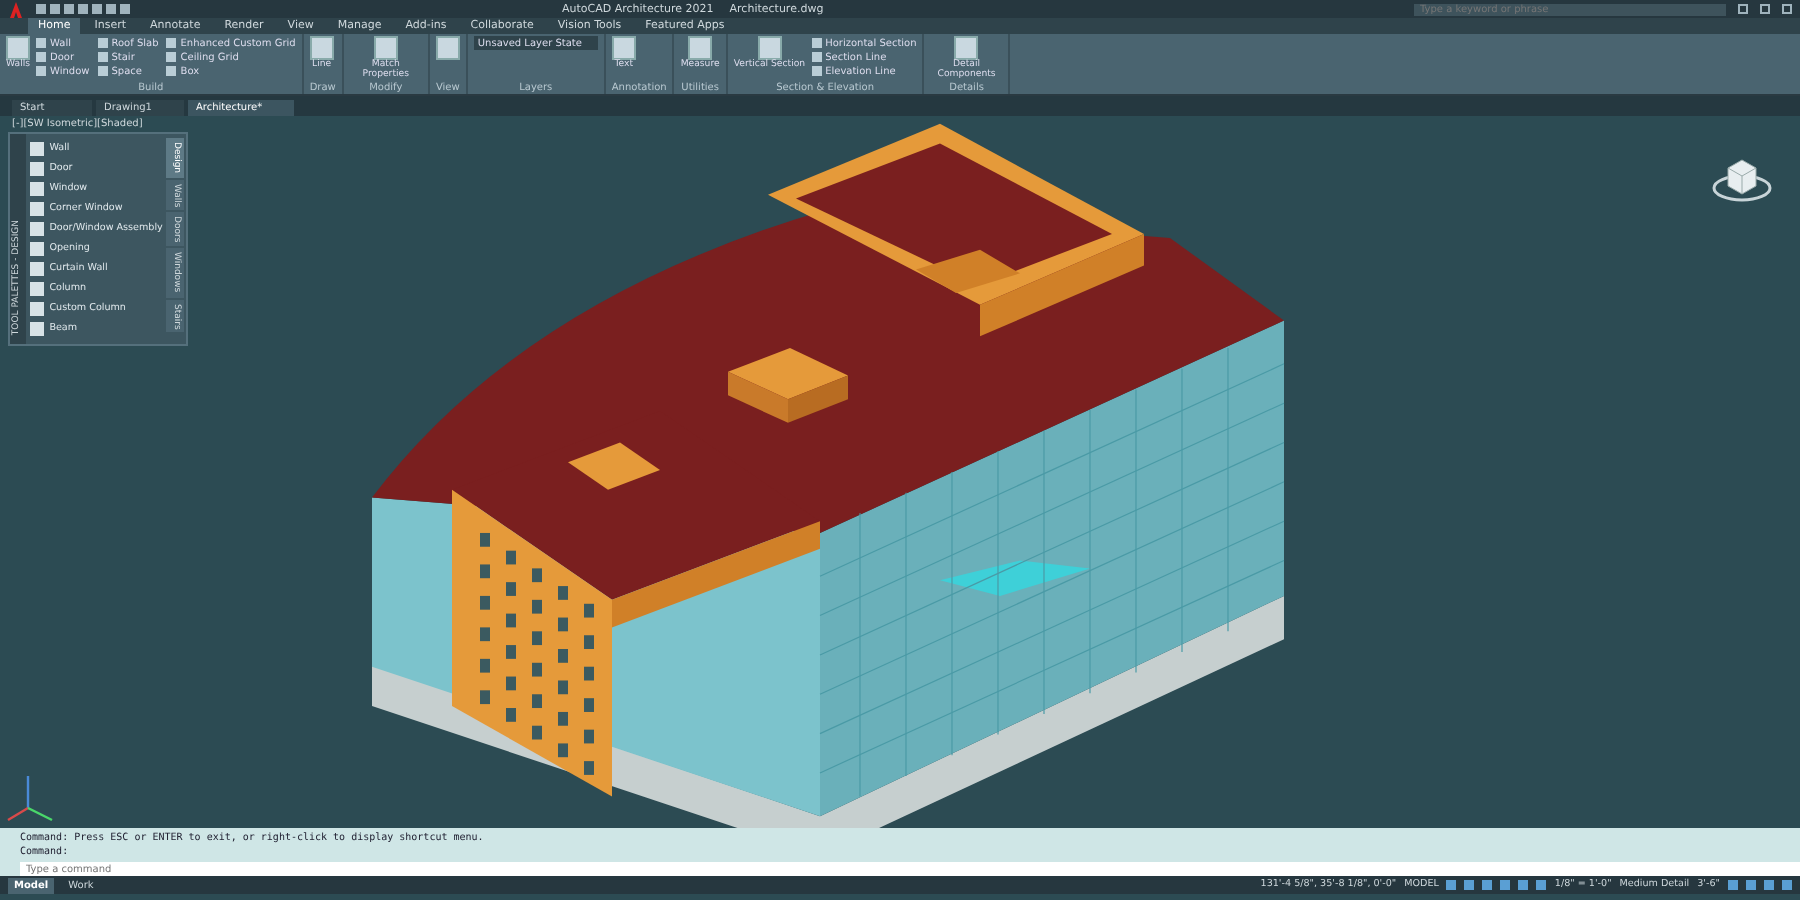 This screenshot has height=900, width=1800. I want to click on view-tool-icon, so click(447, 48).